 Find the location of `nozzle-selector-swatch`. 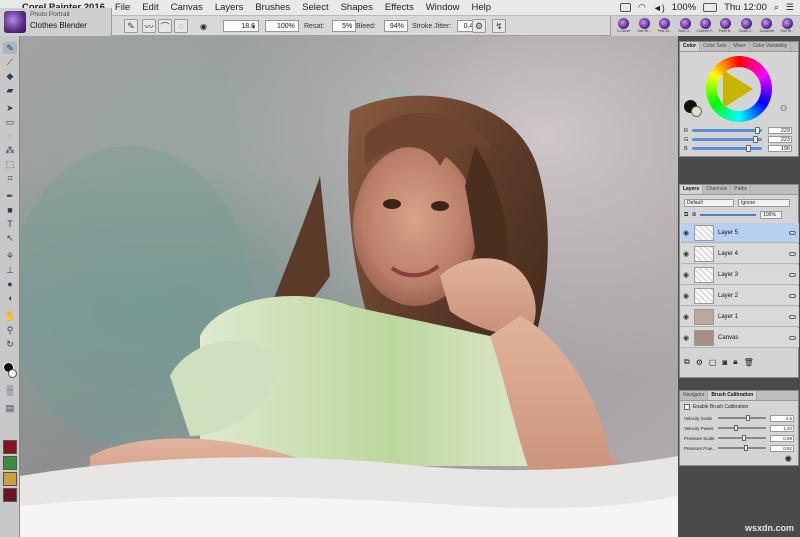

nozzle-selector-swatch is located at coordinates (10, 463).